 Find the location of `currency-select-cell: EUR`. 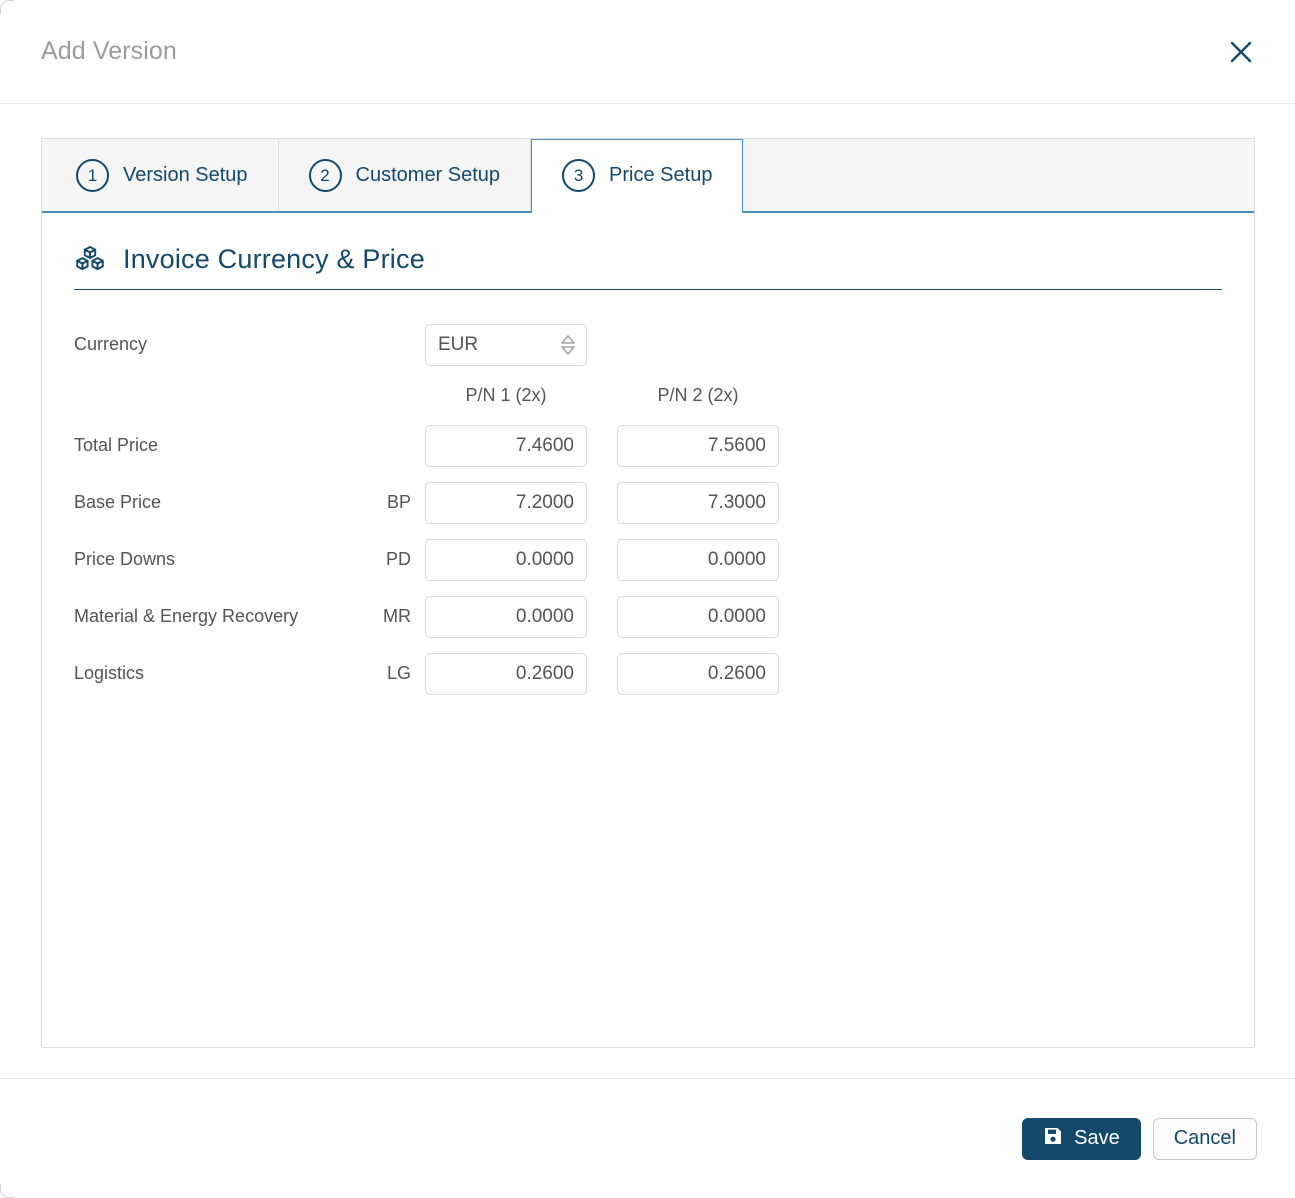

currency-select-cell: EUR is located at coordinates (521, 344).